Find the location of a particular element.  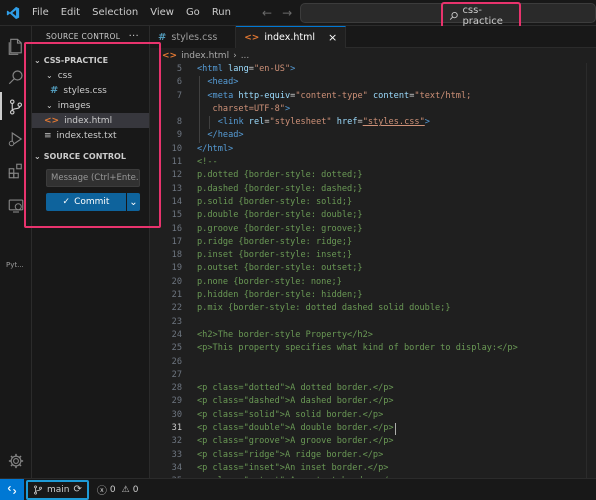

code-token: lang is located at coordinates (238, 69).